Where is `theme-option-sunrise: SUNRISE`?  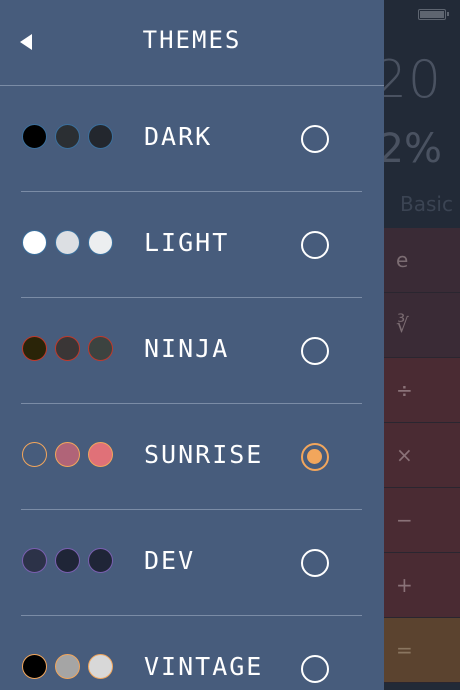
theme-option-sunrise: SUNRISE is located at coordinates (192, 457).